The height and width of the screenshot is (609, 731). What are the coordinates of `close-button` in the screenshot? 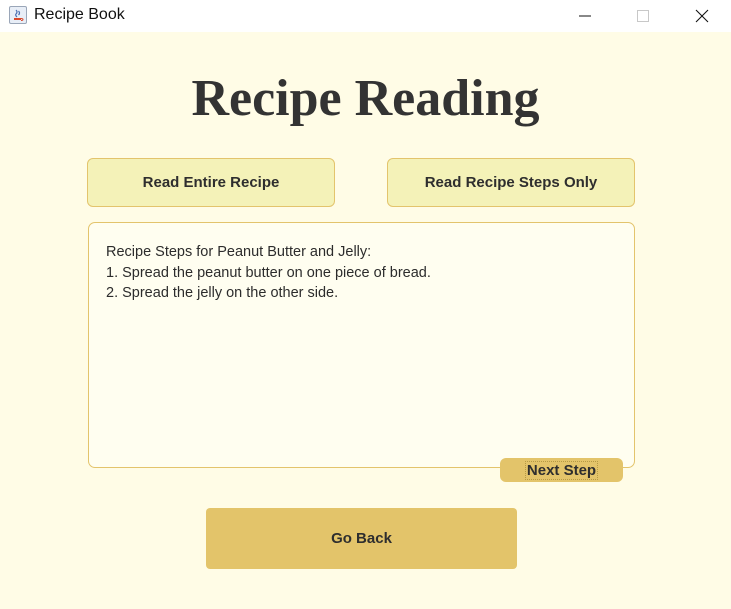 It's located at (702, 16).